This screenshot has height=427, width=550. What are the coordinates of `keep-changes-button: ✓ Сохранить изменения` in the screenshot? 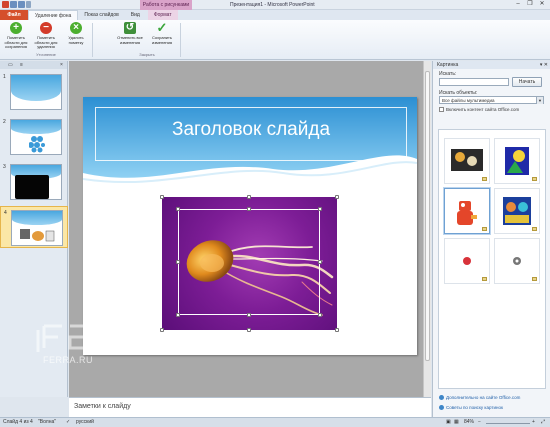 It's located at (162, 36).